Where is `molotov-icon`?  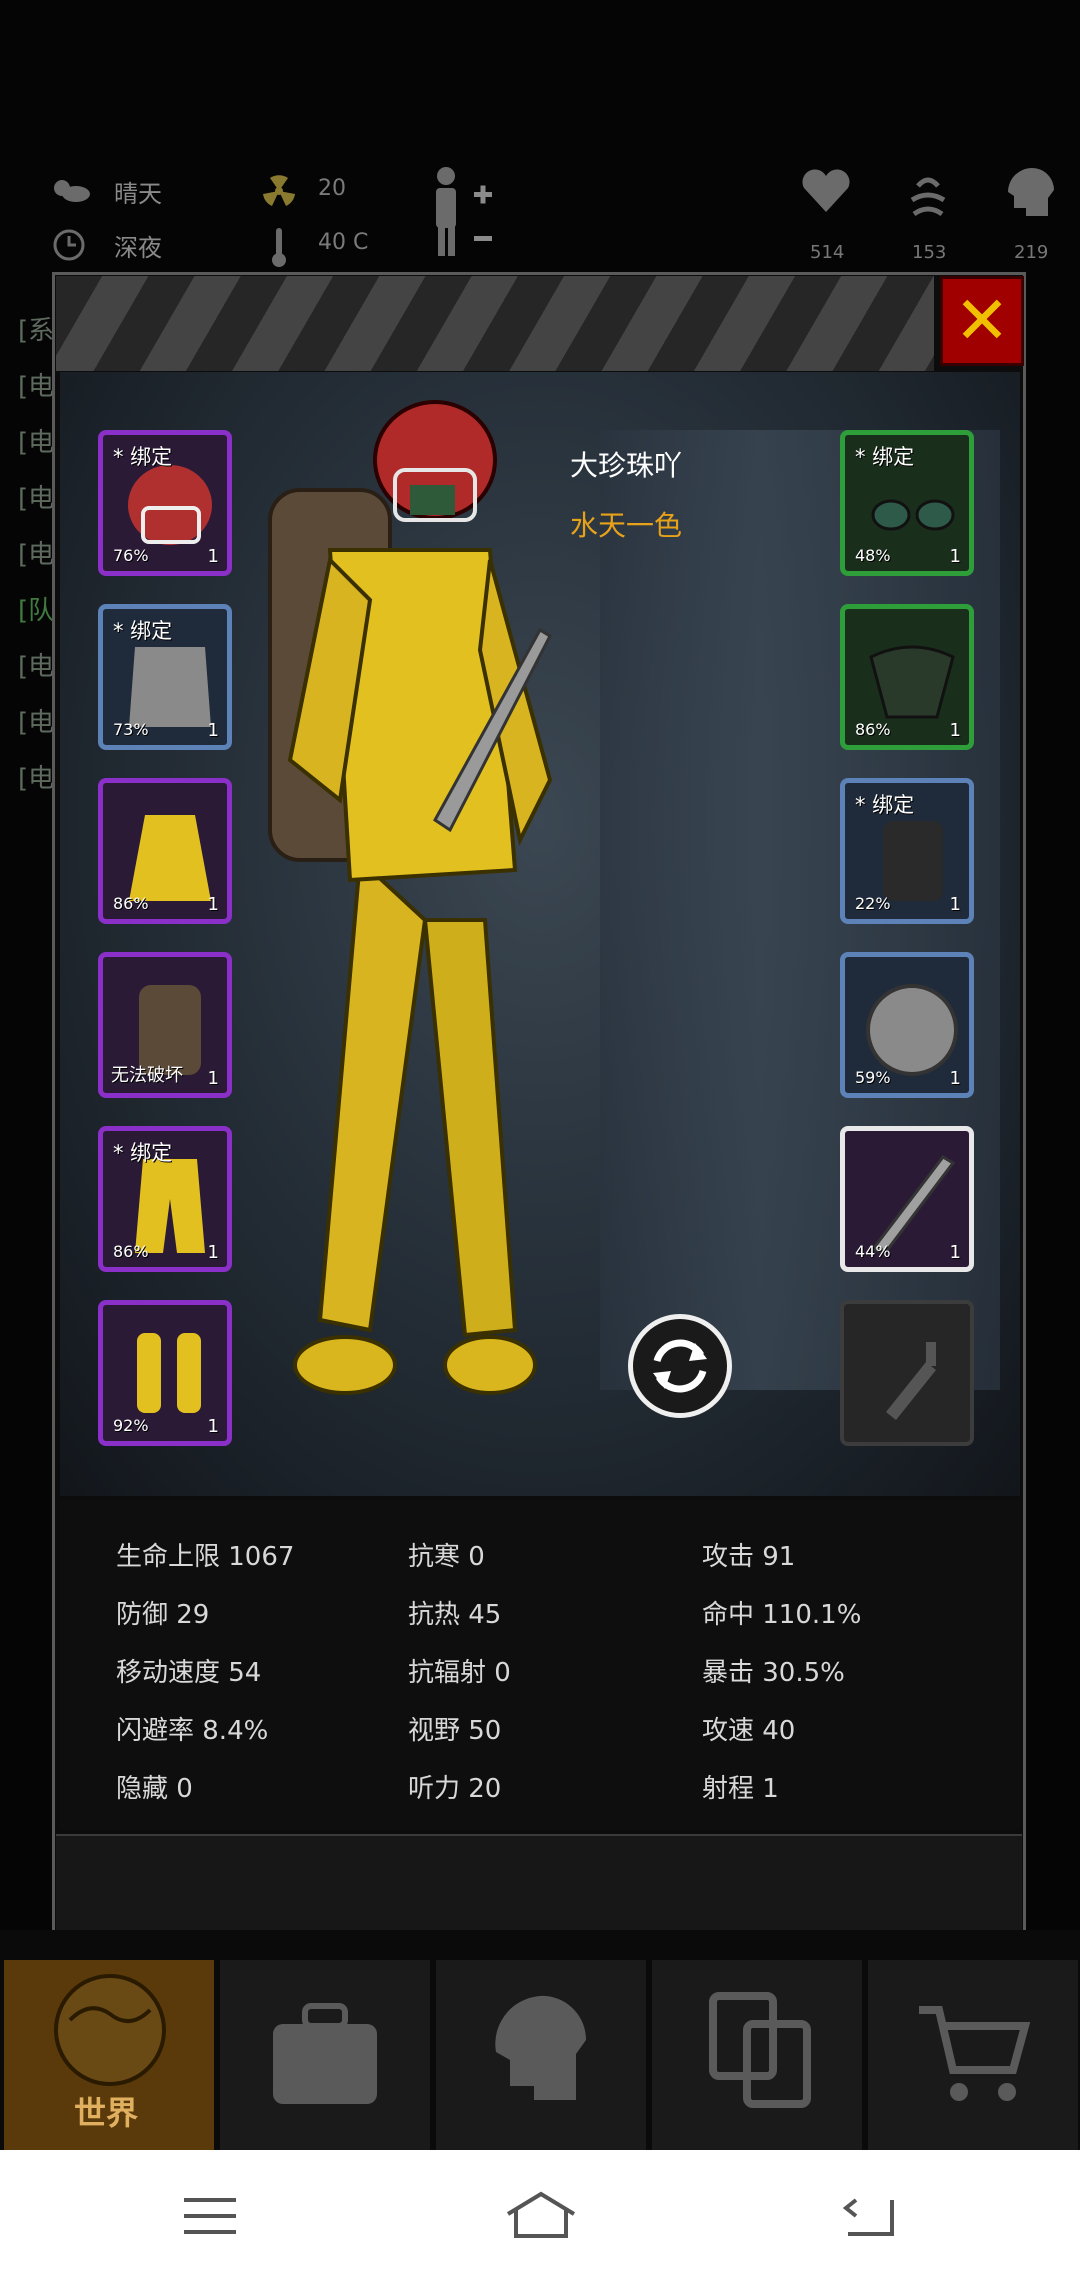 molotov-icon is located at coordinates (911, 1381).